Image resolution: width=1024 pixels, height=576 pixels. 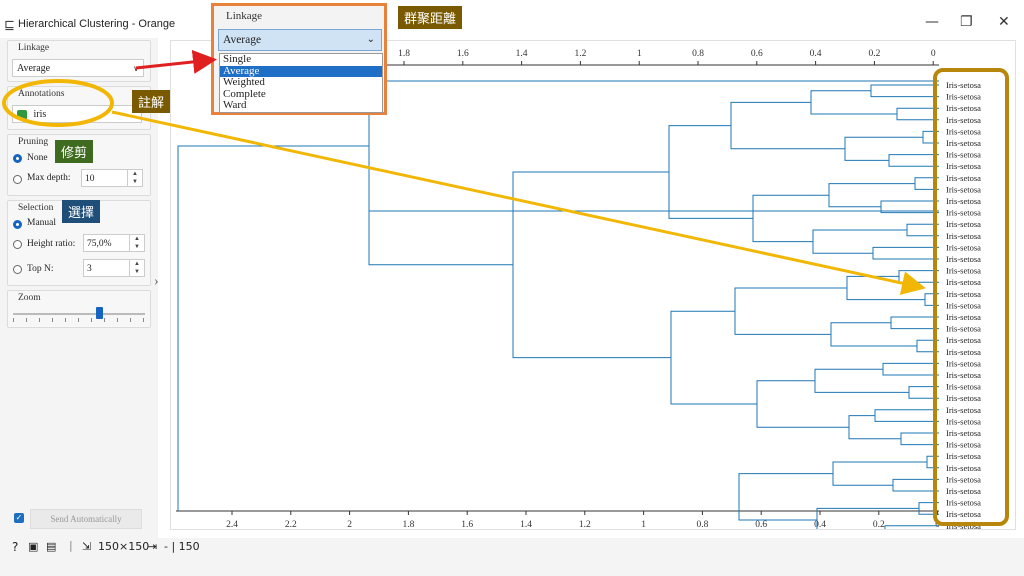 What do you see at coordinates (15, 547) in the screenshot?
I see `help-icon: ?` at bounding box center [15, 547].